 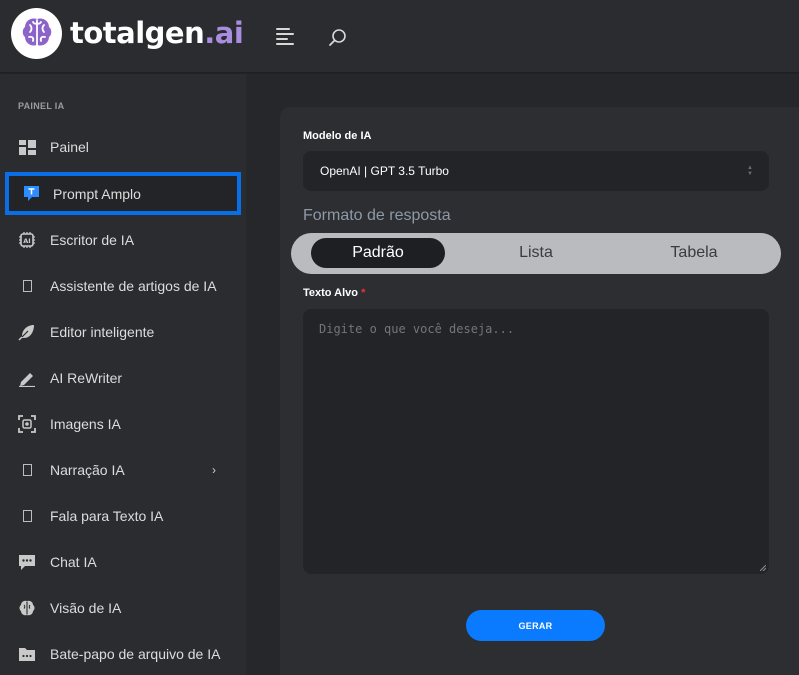 What do you see at coordinates (123, 608) in the screenshot?
I see `sidebar-item-visao-ia: Visão de IA` at bounding box center [123, 608].